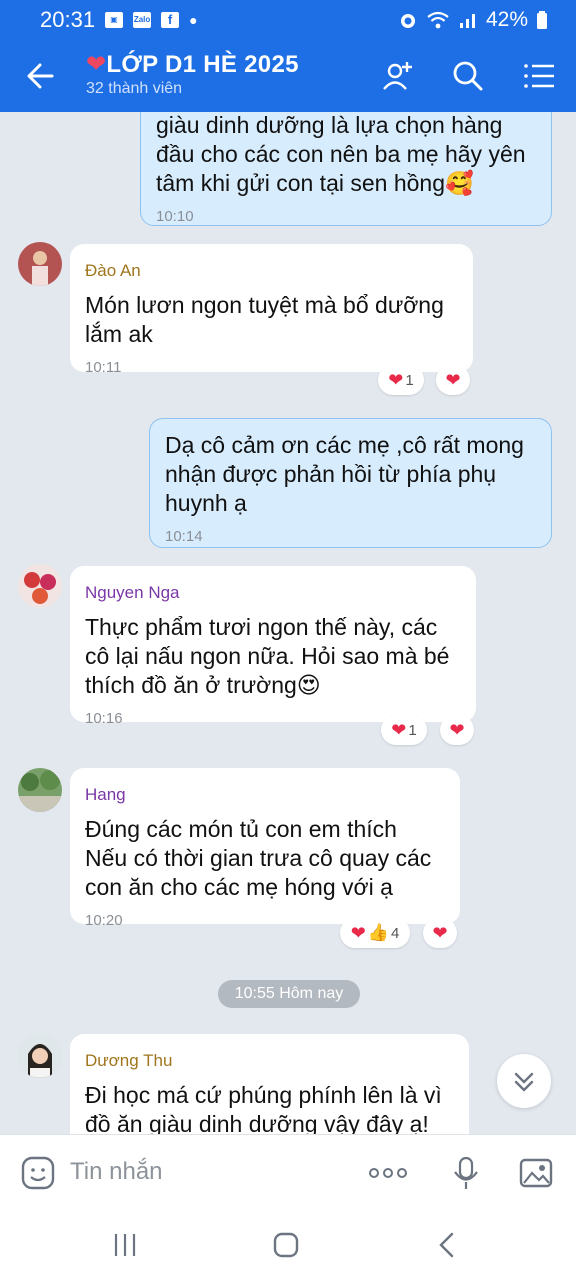  Describe the element at coordinates (38, 1173) in the screenshot. I see `sticker-icon` at that location.